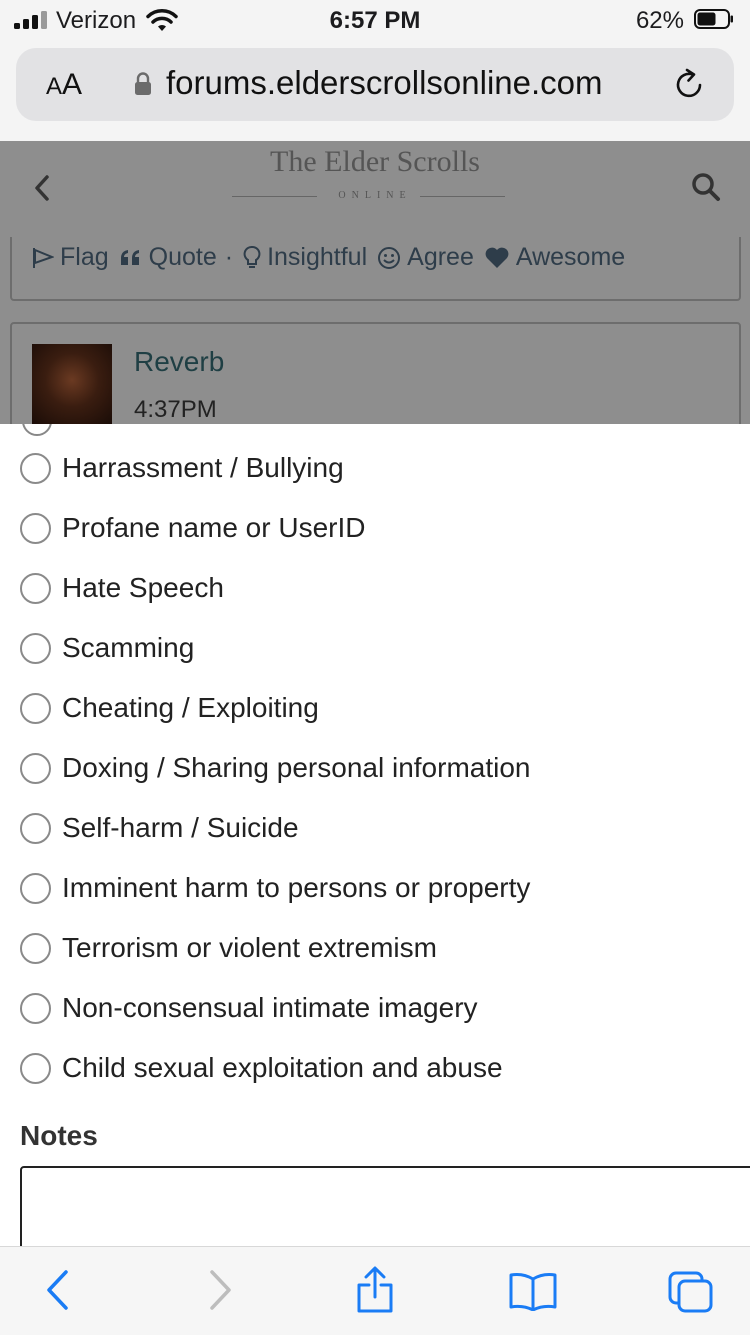 This screenshot has height=1335, width=750. I want to click on reason-label: Cheating / Exploiting, so click(190, 707).